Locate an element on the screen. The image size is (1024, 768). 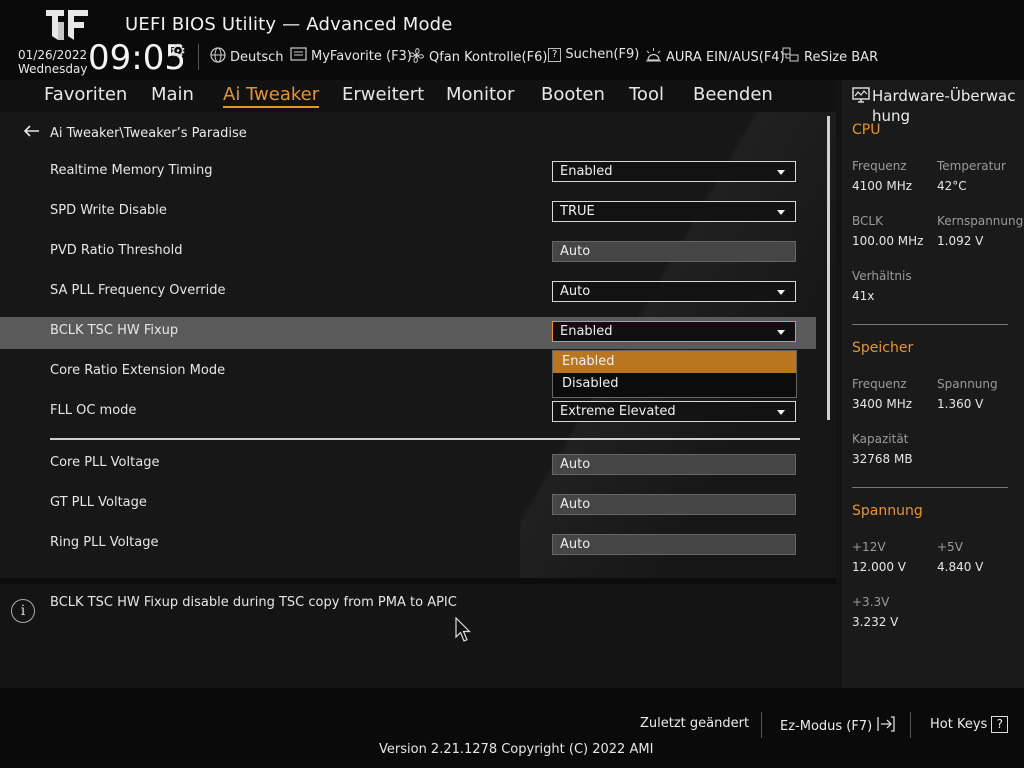
mem-cap-value: 32768 MB is located at coordinates (882, 459).